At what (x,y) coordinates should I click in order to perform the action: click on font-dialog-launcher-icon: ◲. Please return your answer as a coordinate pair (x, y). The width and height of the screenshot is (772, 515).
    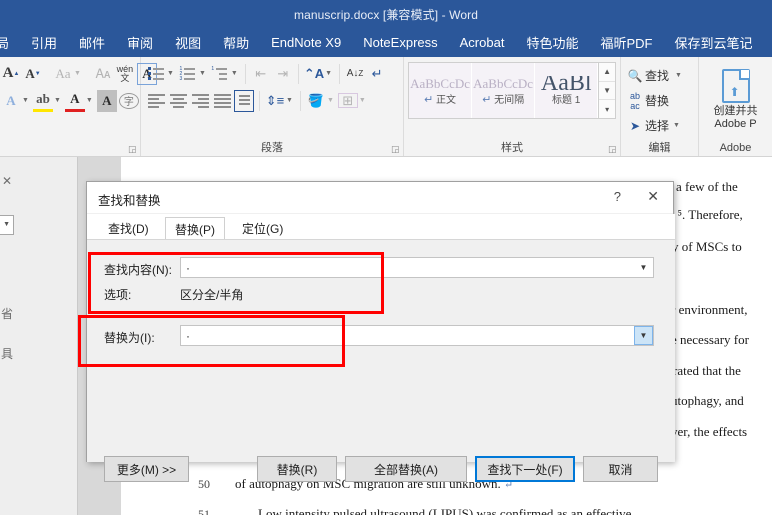
    Looking at the image, I should click on (132, 149).